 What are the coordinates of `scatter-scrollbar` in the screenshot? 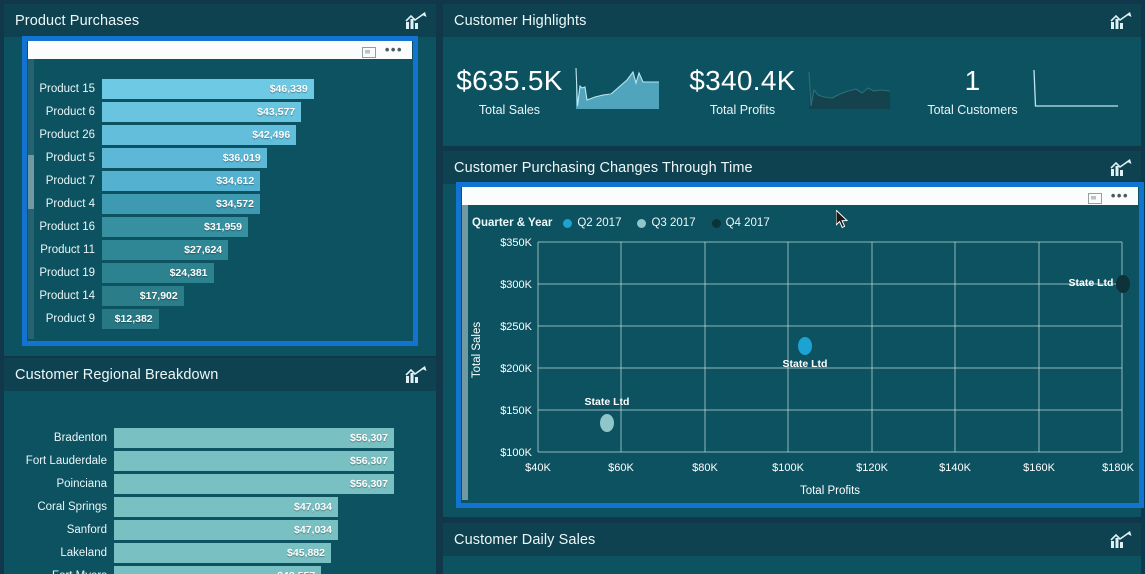 It's located at (465, 352).